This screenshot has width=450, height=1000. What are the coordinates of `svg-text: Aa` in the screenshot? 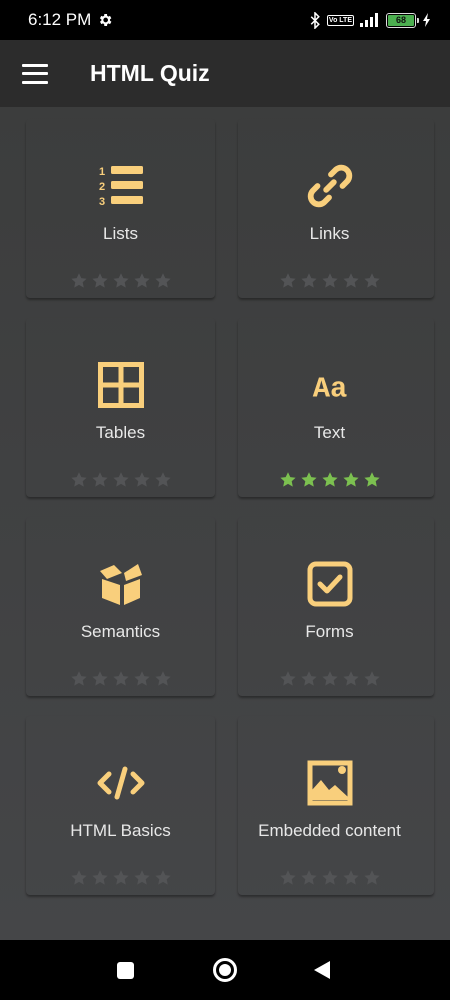 It's located at (329, 389).